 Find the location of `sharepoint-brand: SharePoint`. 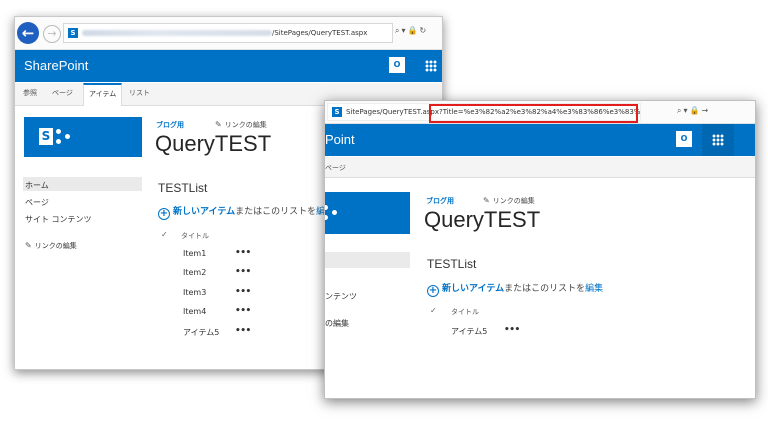

sharepoint-brand: SharePoint is located at coordinates (56, 65).